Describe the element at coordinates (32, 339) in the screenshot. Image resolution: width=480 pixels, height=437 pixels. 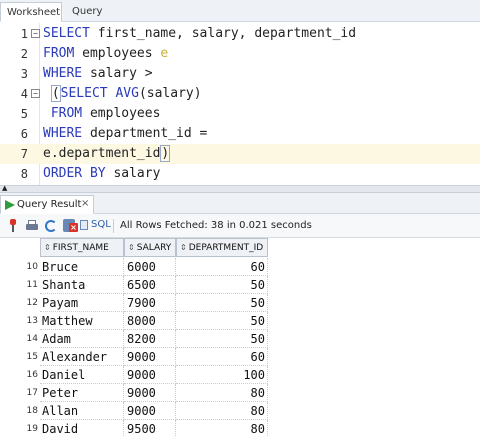
I see `row-number: 14` at that location.